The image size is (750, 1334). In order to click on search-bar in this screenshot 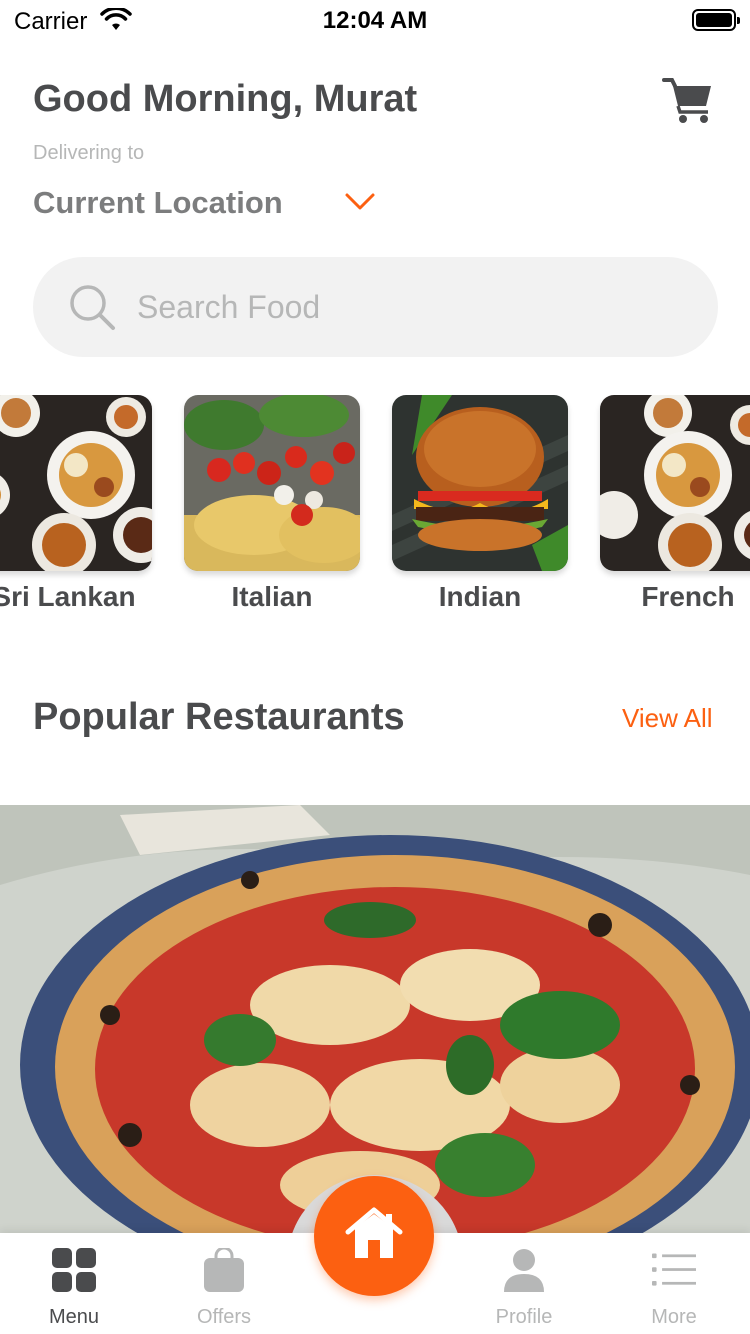, I will do `click(375, 307)`.